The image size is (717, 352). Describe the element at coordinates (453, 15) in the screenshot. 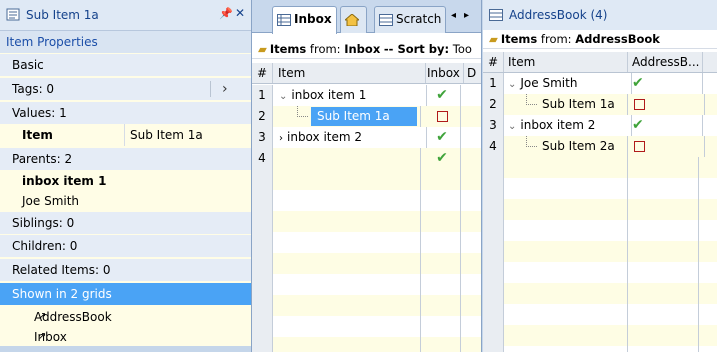

I see `tab-scroll-left-icon: ◂` at that location.